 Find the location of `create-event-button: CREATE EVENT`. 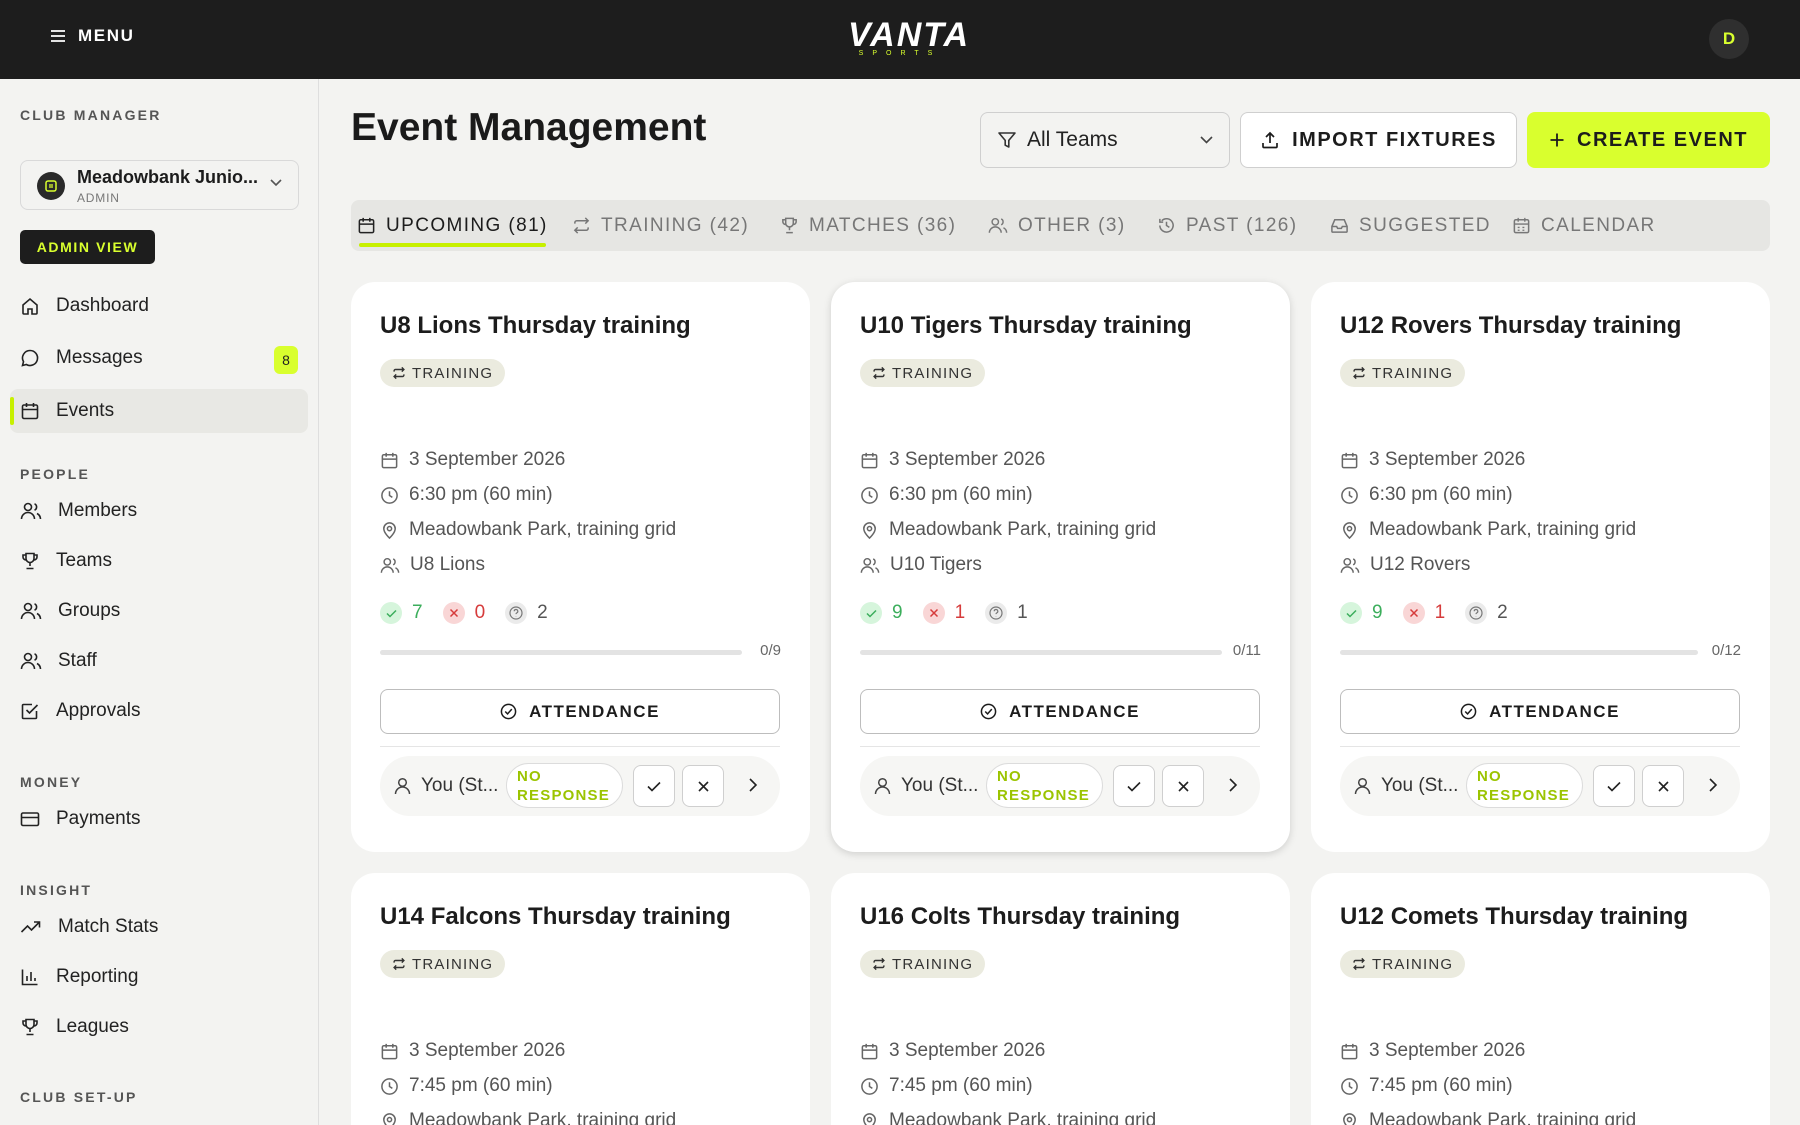

create-event-button: CREATE EVENT is located at coordinates (1648, 140).